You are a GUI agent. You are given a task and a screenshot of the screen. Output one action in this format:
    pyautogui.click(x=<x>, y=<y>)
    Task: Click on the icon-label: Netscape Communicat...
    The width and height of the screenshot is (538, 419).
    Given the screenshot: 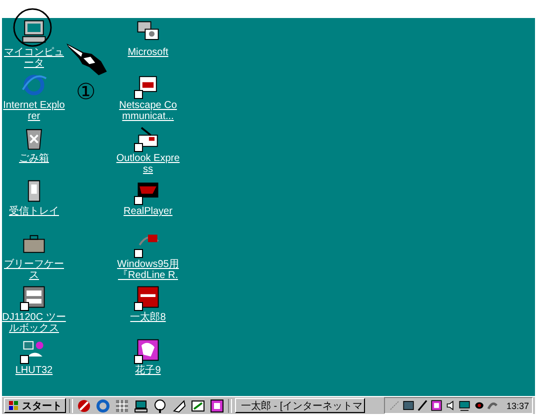 What is the action you would take?
    pyautogui.click(x=148, y=111)
    